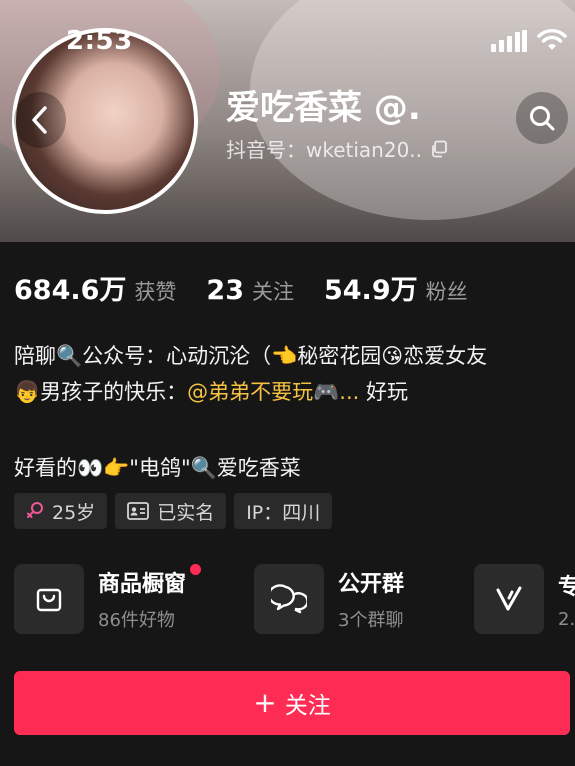 The width and height of the screenshot is (575, 766). I want to click on card-shop-window: 商品橱窗 86件好物, so click(108, 599).